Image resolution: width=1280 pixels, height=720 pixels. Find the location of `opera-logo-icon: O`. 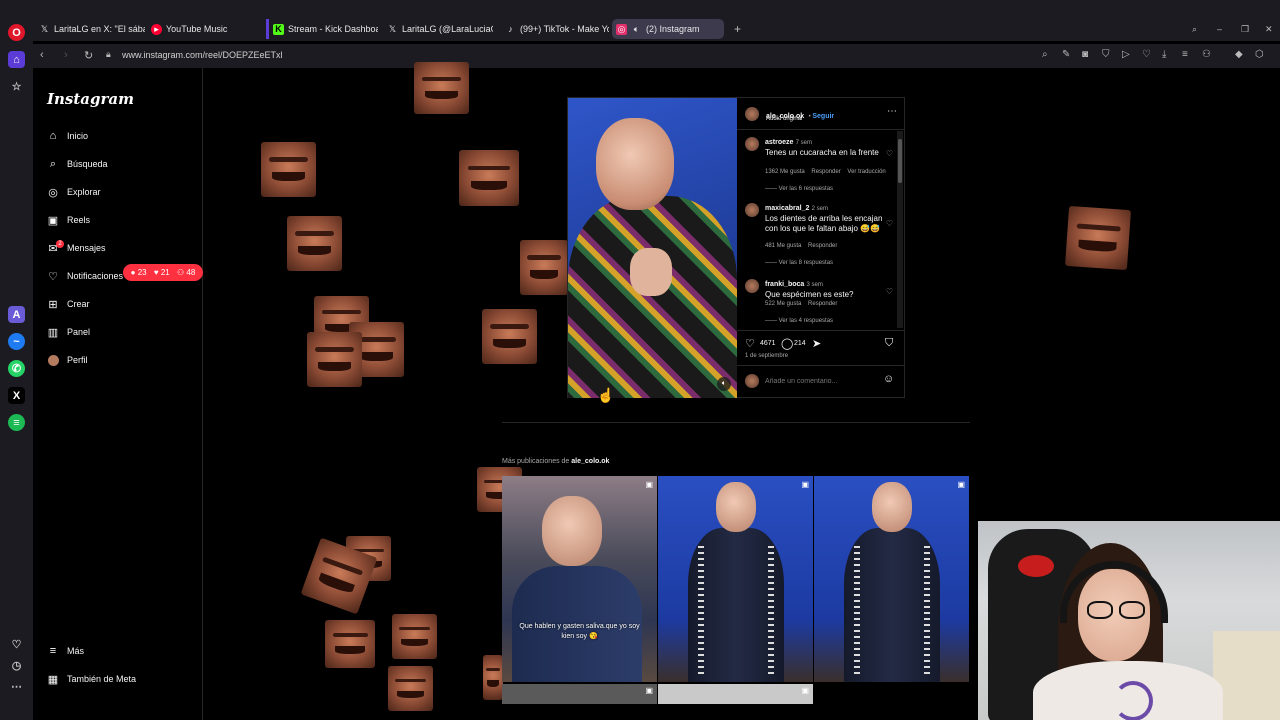

opera-logo-icon: O is located at coordinates (16, 32).